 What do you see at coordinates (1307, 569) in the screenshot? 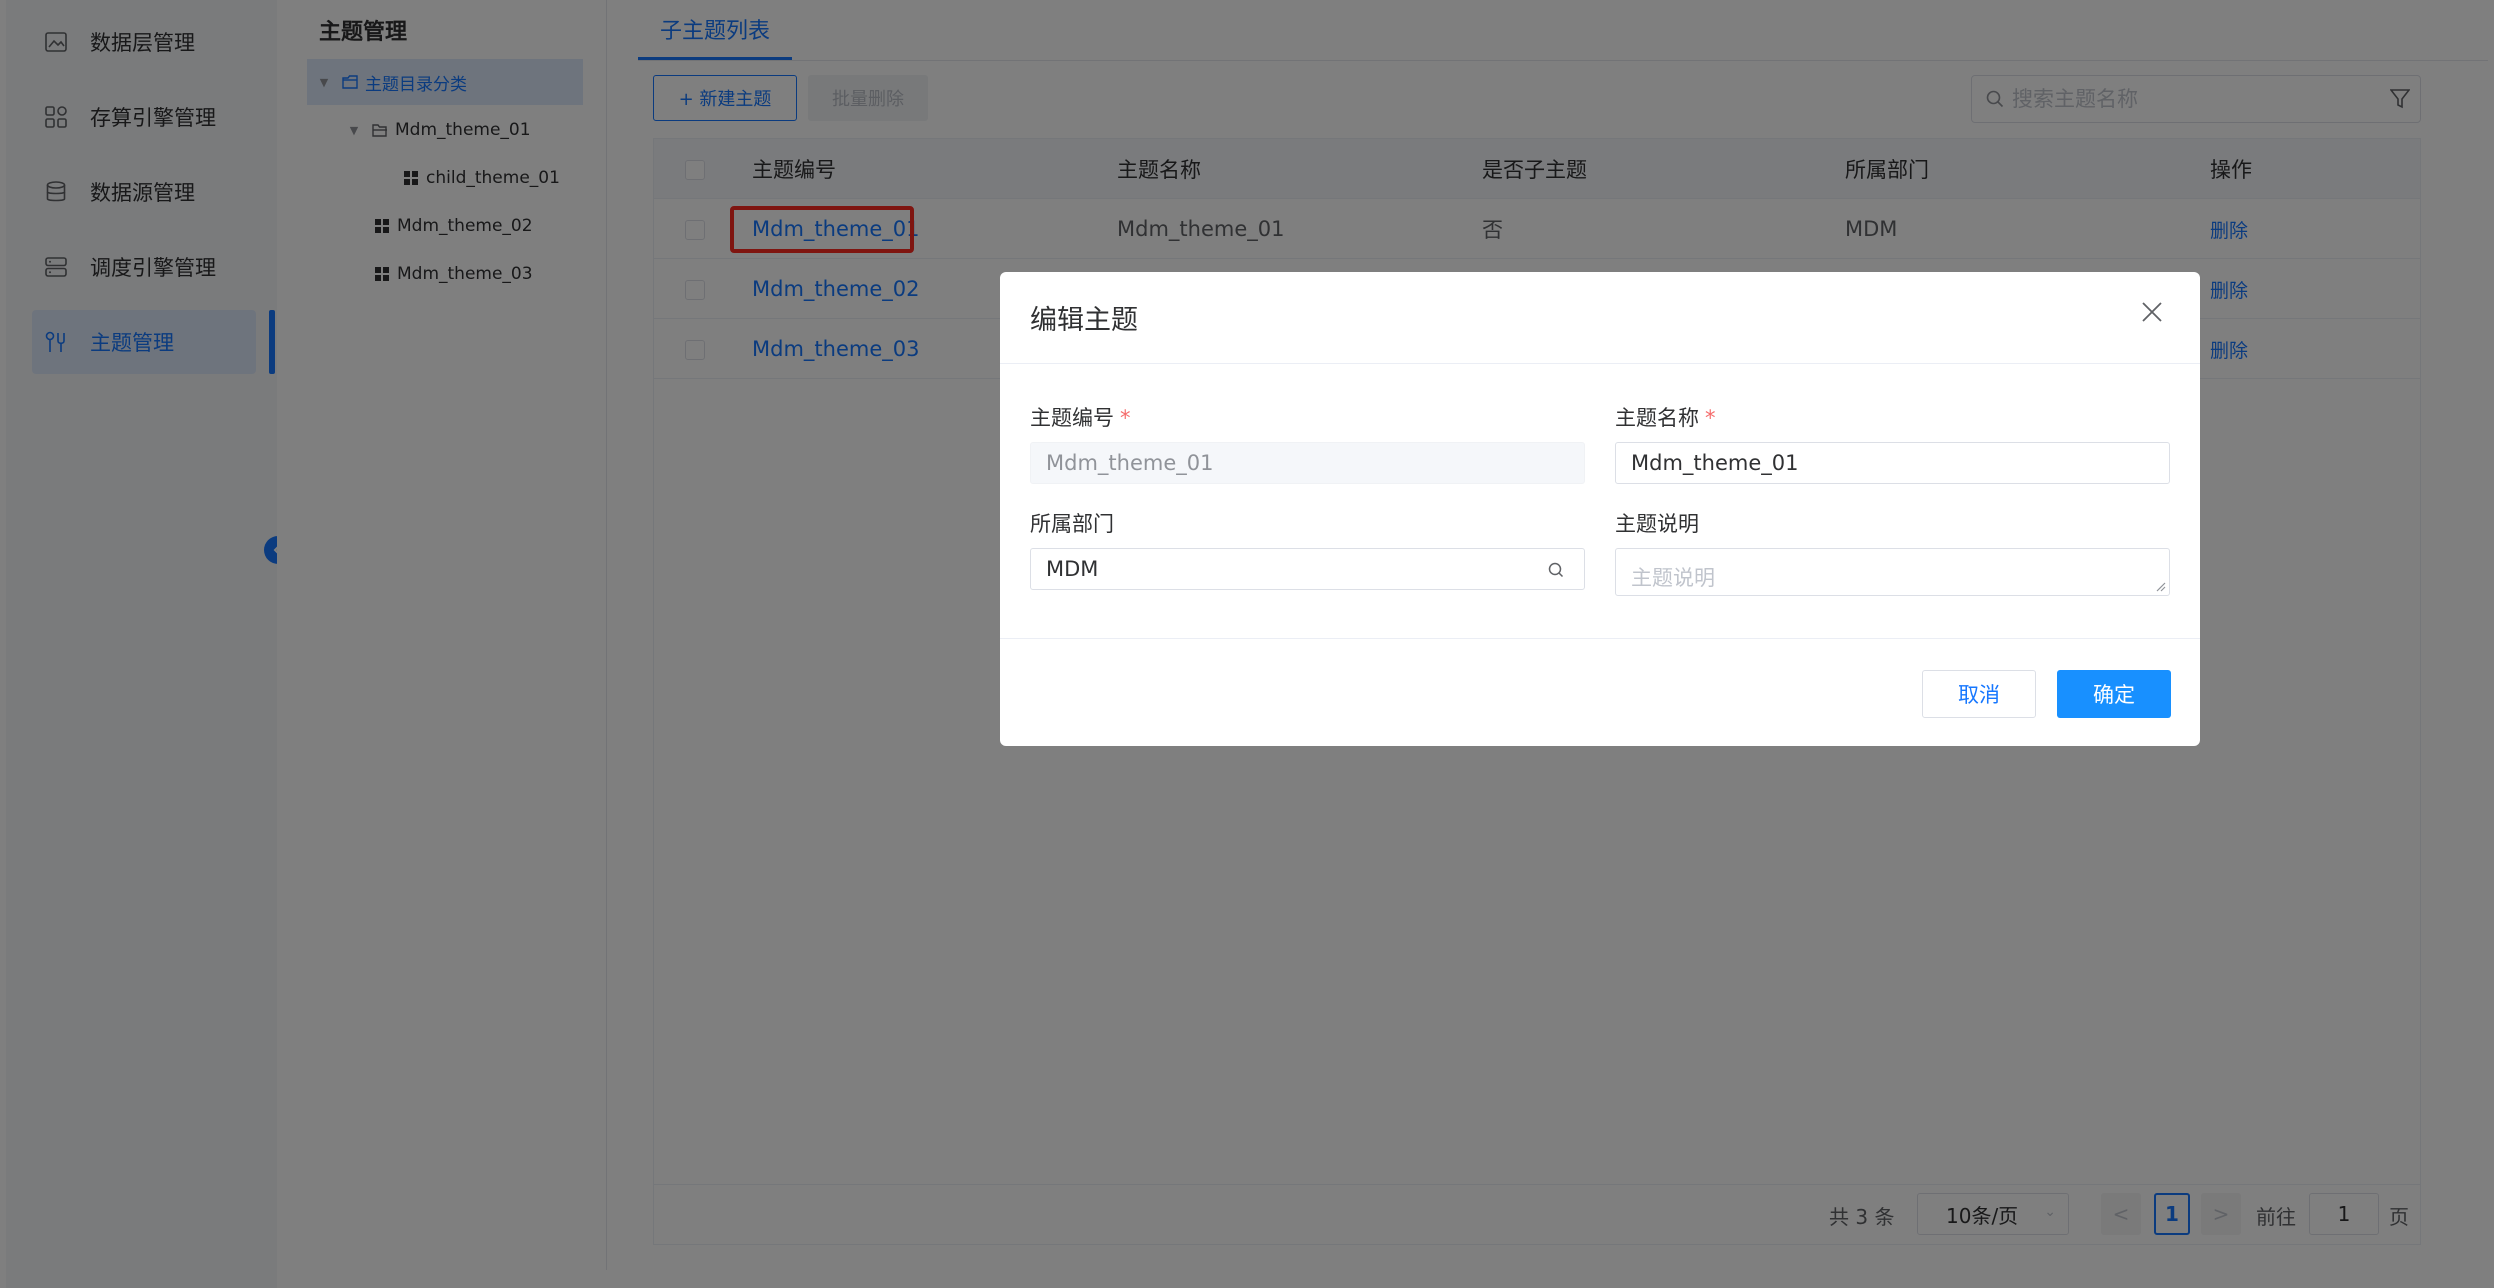
I see `dept-field: MDM` at bounding box center [1307, 569].